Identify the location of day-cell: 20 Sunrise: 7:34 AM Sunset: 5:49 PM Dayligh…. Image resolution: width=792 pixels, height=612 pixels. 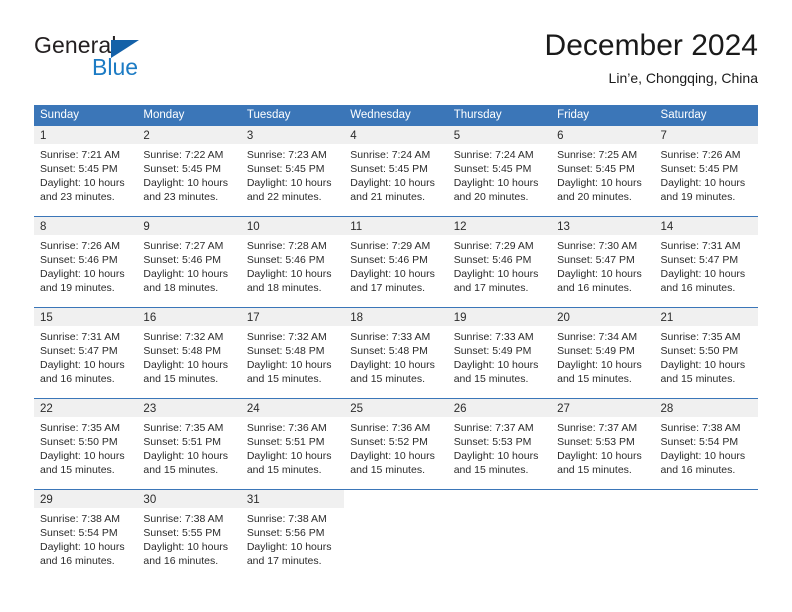
(603, 349).